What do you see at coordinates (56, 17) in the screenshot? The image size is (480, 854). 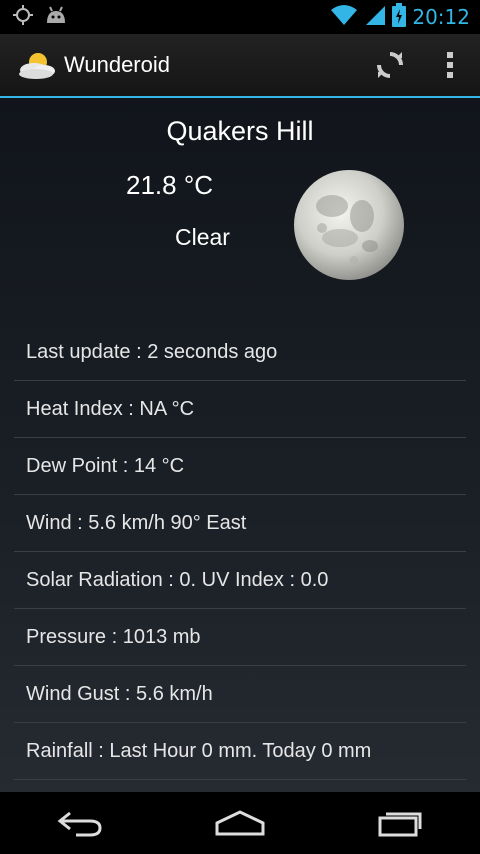 I see `android-debug-icon` at bounding box center [56, 17].